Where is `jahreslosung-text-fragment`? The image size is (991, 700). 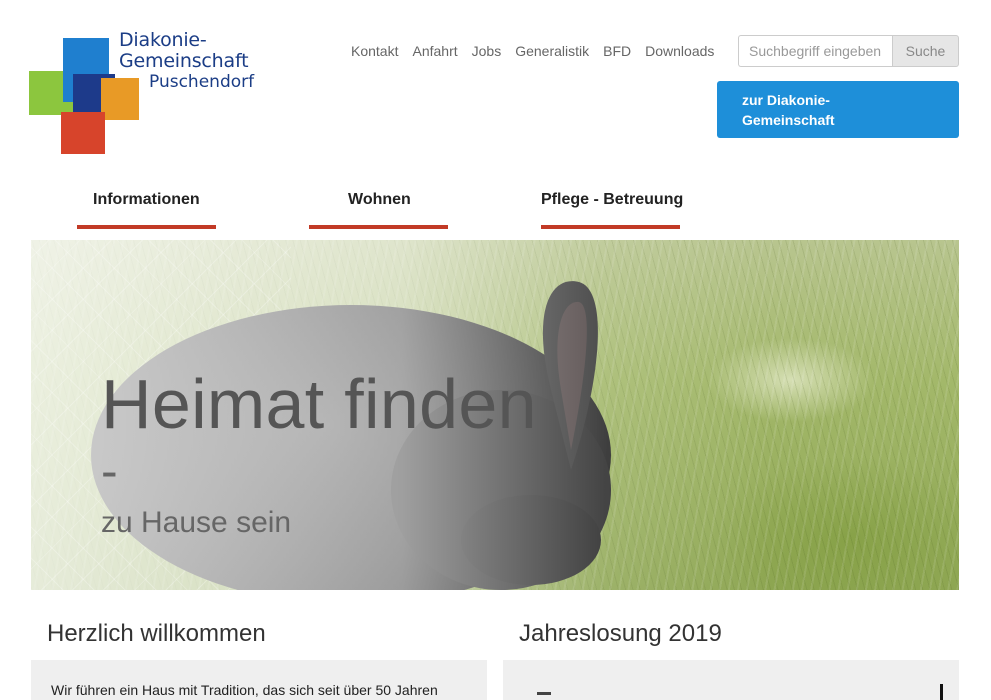
jahreslosung-text-fragment is located at coordinates (544, 693).